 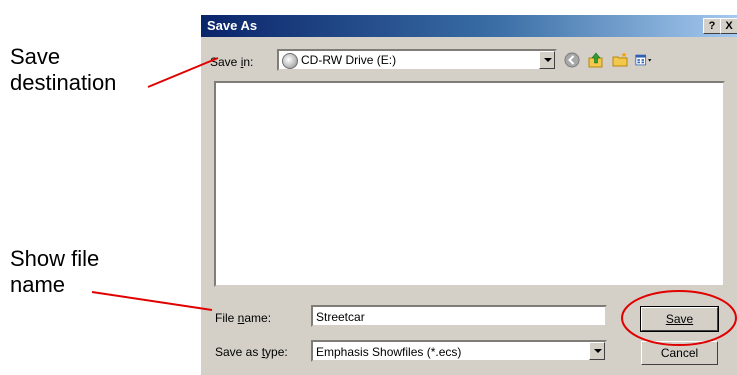 What do you see at coordinates (243, 318) in the screenshot?
I see `file-name-label: File name:` at bounding box center [243, 318].